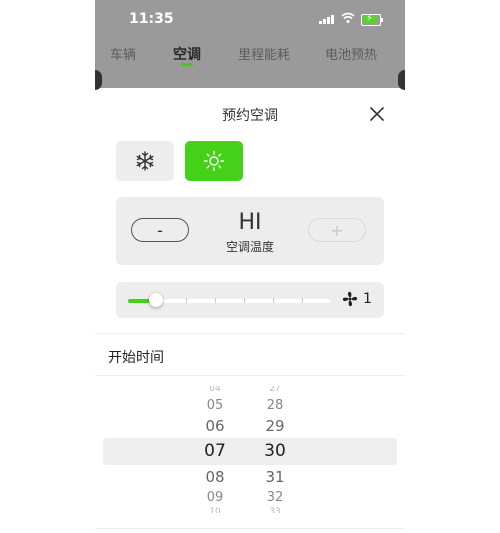 The height and width of the screenshot is (533, 500). What do you see at coordinates (377, 114) in the screenshot?
I see `close-icon` at bounding box center [377, 114].